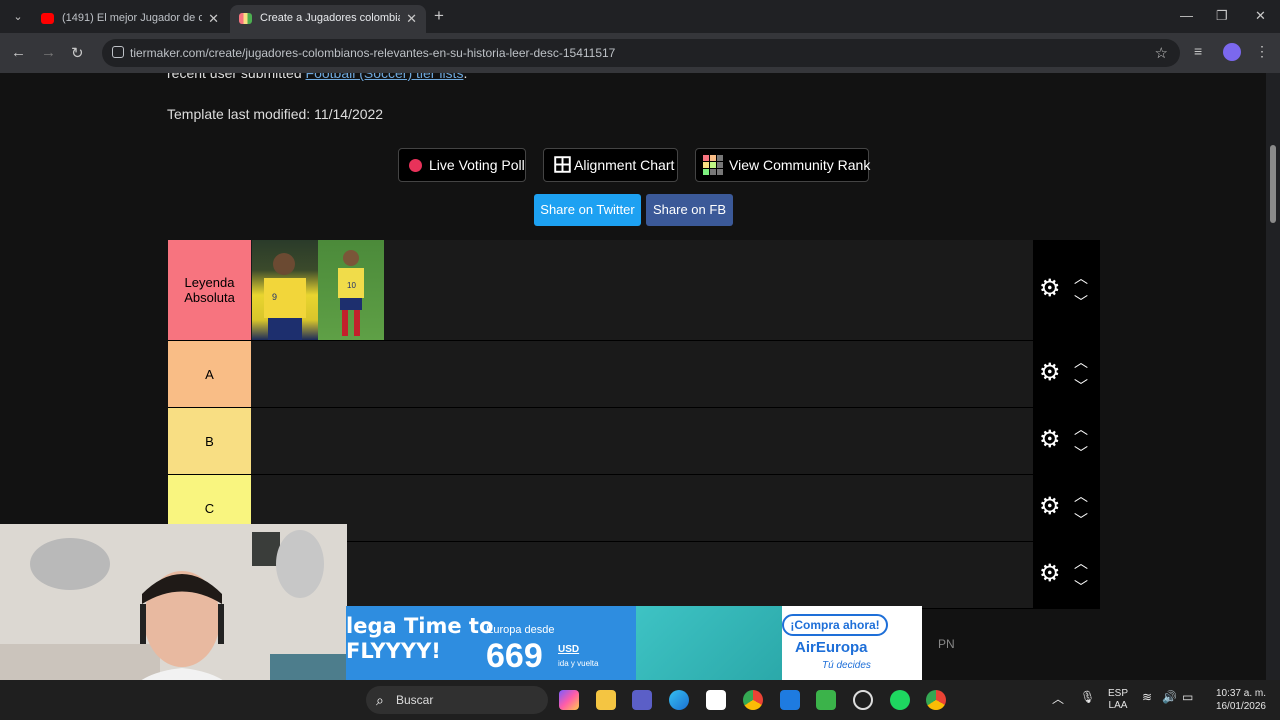 The width and height of the screenshot is (1280, 720). What do you see at coordinates (610, 165) in the screenshot?
I see `alignment-chart-button: Alignment Chart` at bounding box center [610, 165].